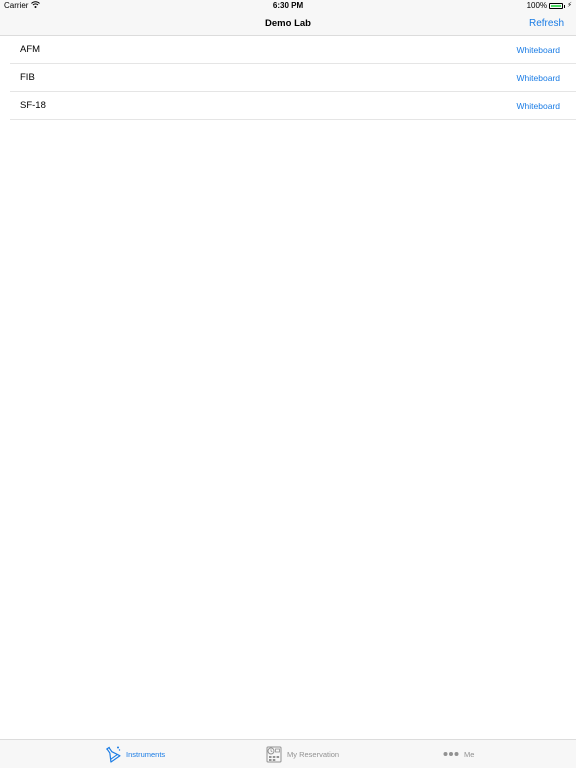  I want to click on tab-me: Me, so click(458, 754).